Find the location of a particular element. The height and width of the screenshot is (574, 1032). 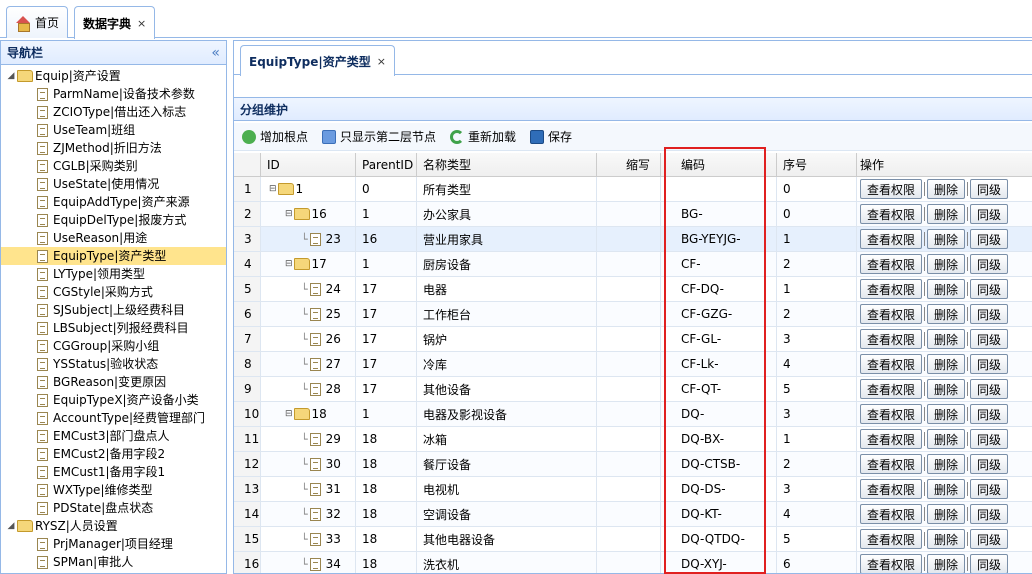

table-row: 7 └ 26 17 锅炉 CF-GL- 3 查看权限 删除 同级 is located at coordinates (633, 339).